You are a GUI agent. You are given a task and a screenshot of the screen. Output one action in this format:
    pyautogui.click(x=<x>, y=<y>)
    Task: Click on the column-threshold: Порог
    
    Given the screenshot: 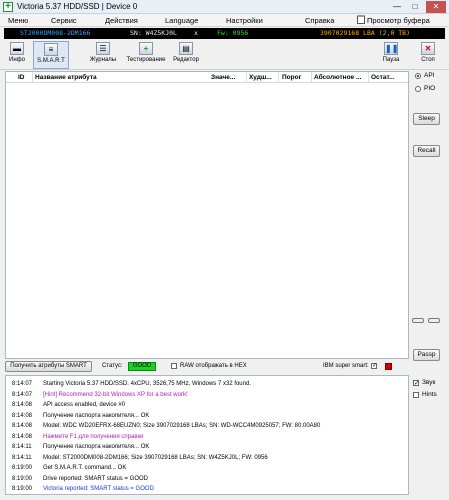 What is the action you would take?
    pyautogui.click(x=296, y=77)
    